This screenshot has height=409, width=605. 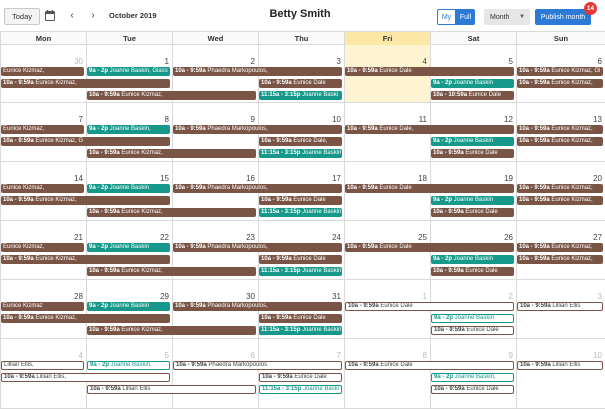 I want to click on shift-event: 10a - 9:59a Eunice Kizmaz, G, so click(x=85, y=141).